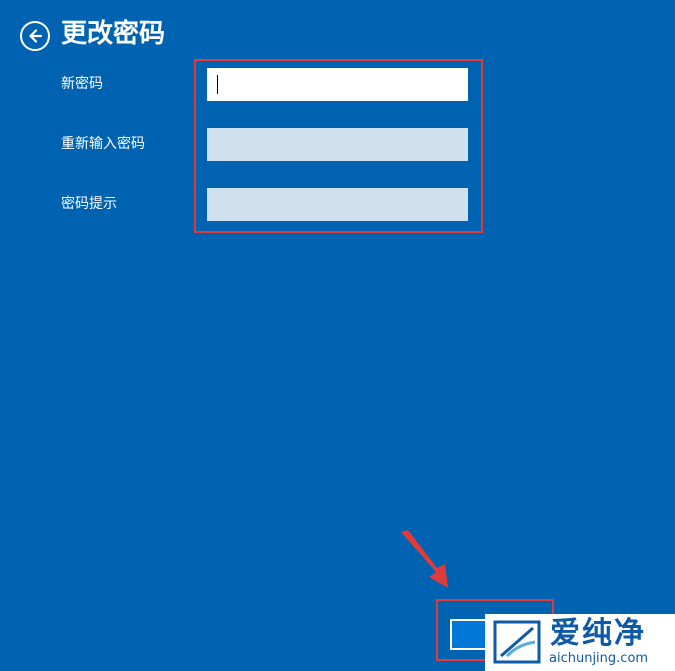 Image resolution: width=675 pixels, height=671 pixels. I want to click on confirm-password-label: 重新输入密码, so click(103, 144).